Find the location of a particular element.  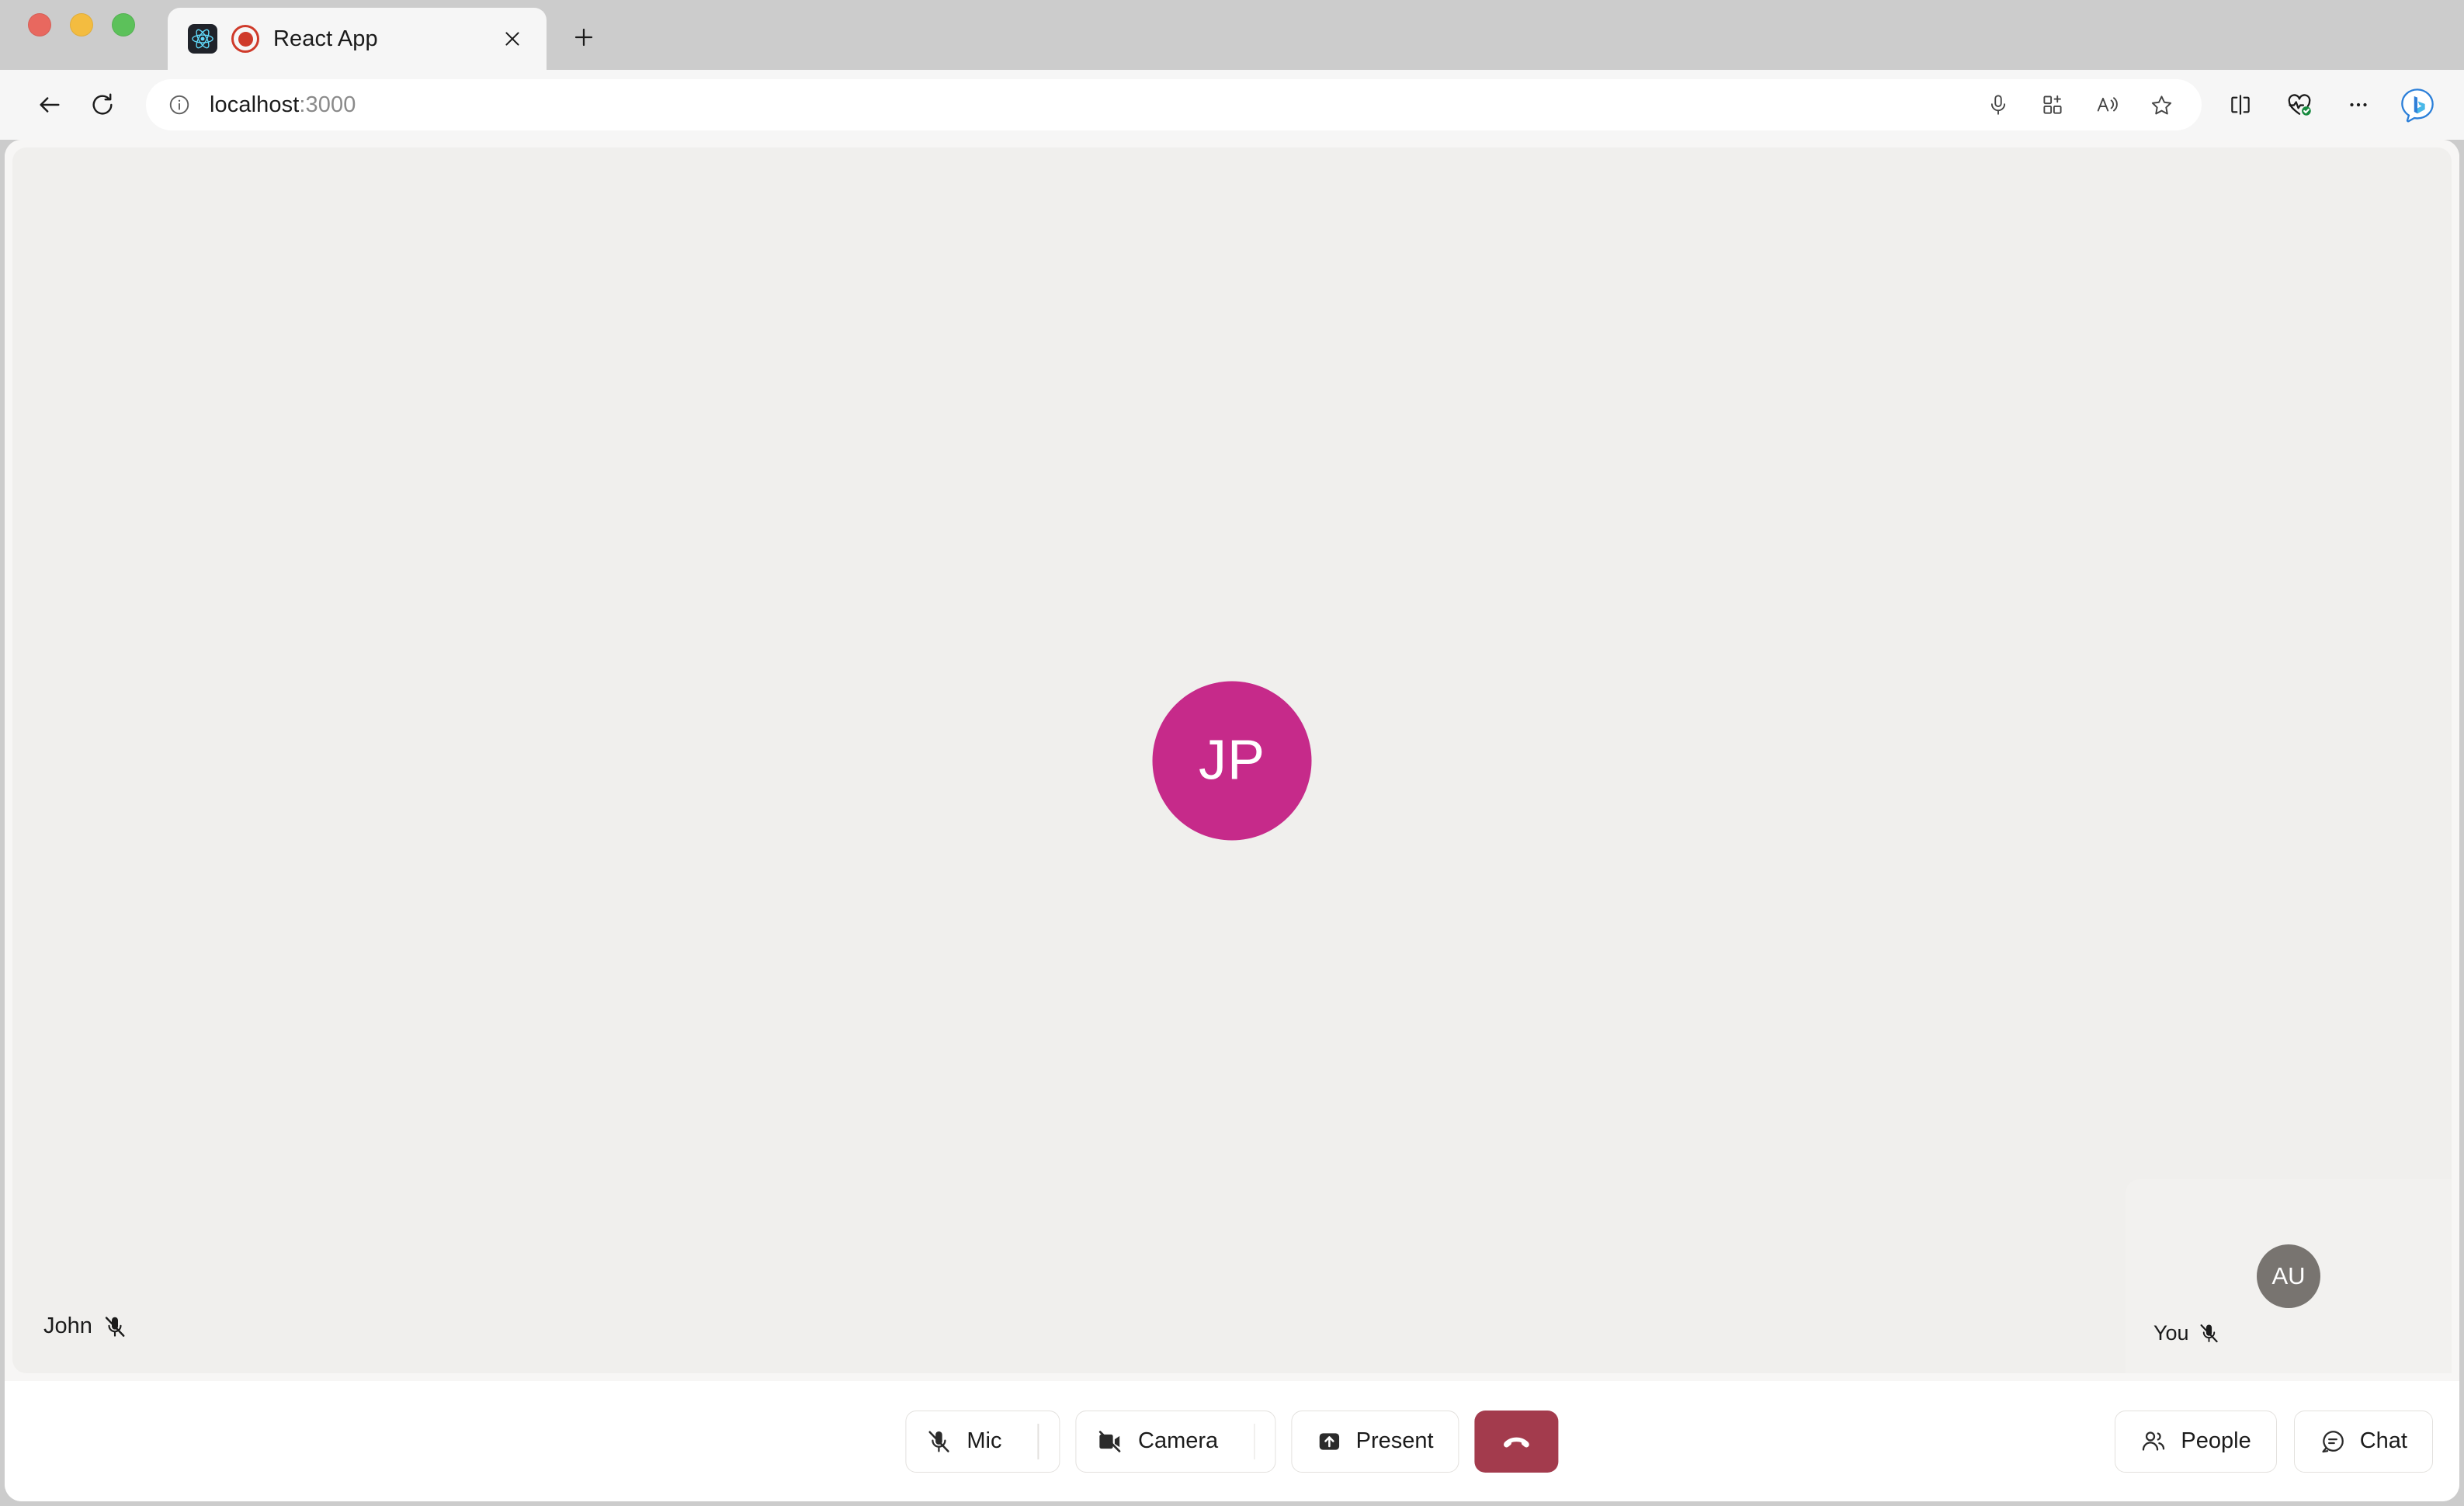

chat-bubble-icon is located at coordinates (2333, 1441).